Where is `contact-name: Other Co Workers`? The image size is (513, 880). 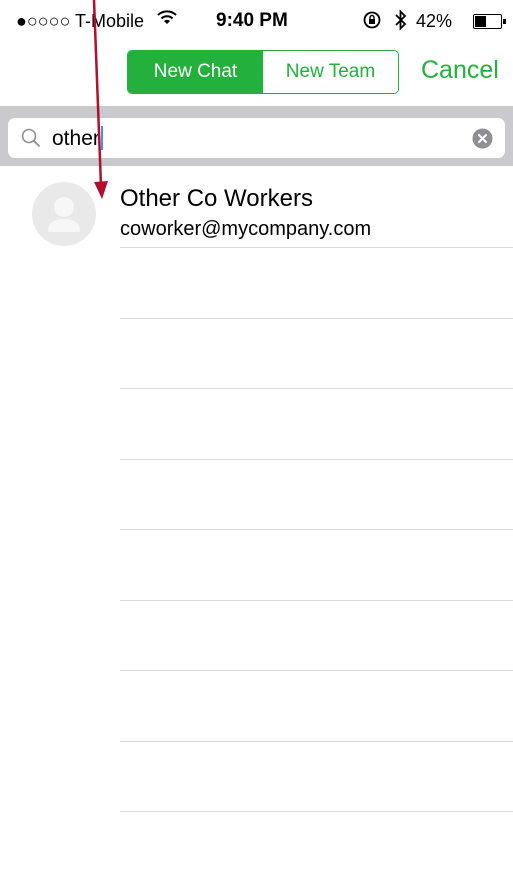
contact-name: Other Co Workers is located at coordinates (216, 198).